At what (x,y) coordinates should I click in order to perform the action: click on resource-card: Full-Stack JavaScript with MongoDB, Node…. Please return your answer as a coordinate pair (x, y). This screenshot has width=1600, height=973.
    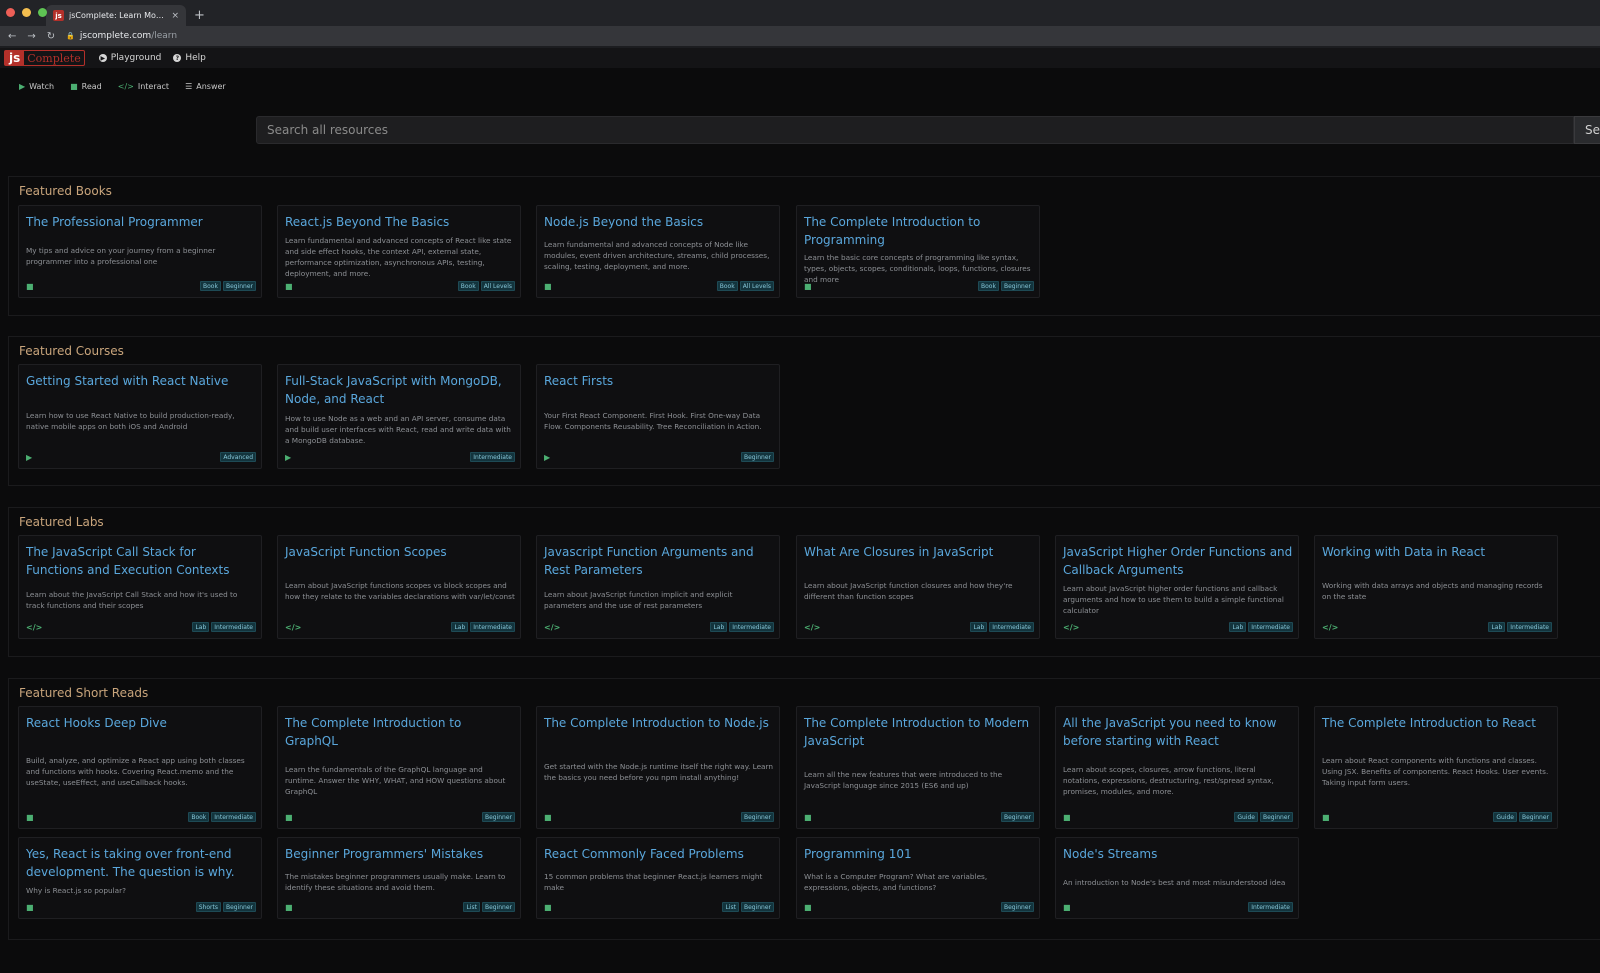
    Looking at the image, I should click on (399, 416).